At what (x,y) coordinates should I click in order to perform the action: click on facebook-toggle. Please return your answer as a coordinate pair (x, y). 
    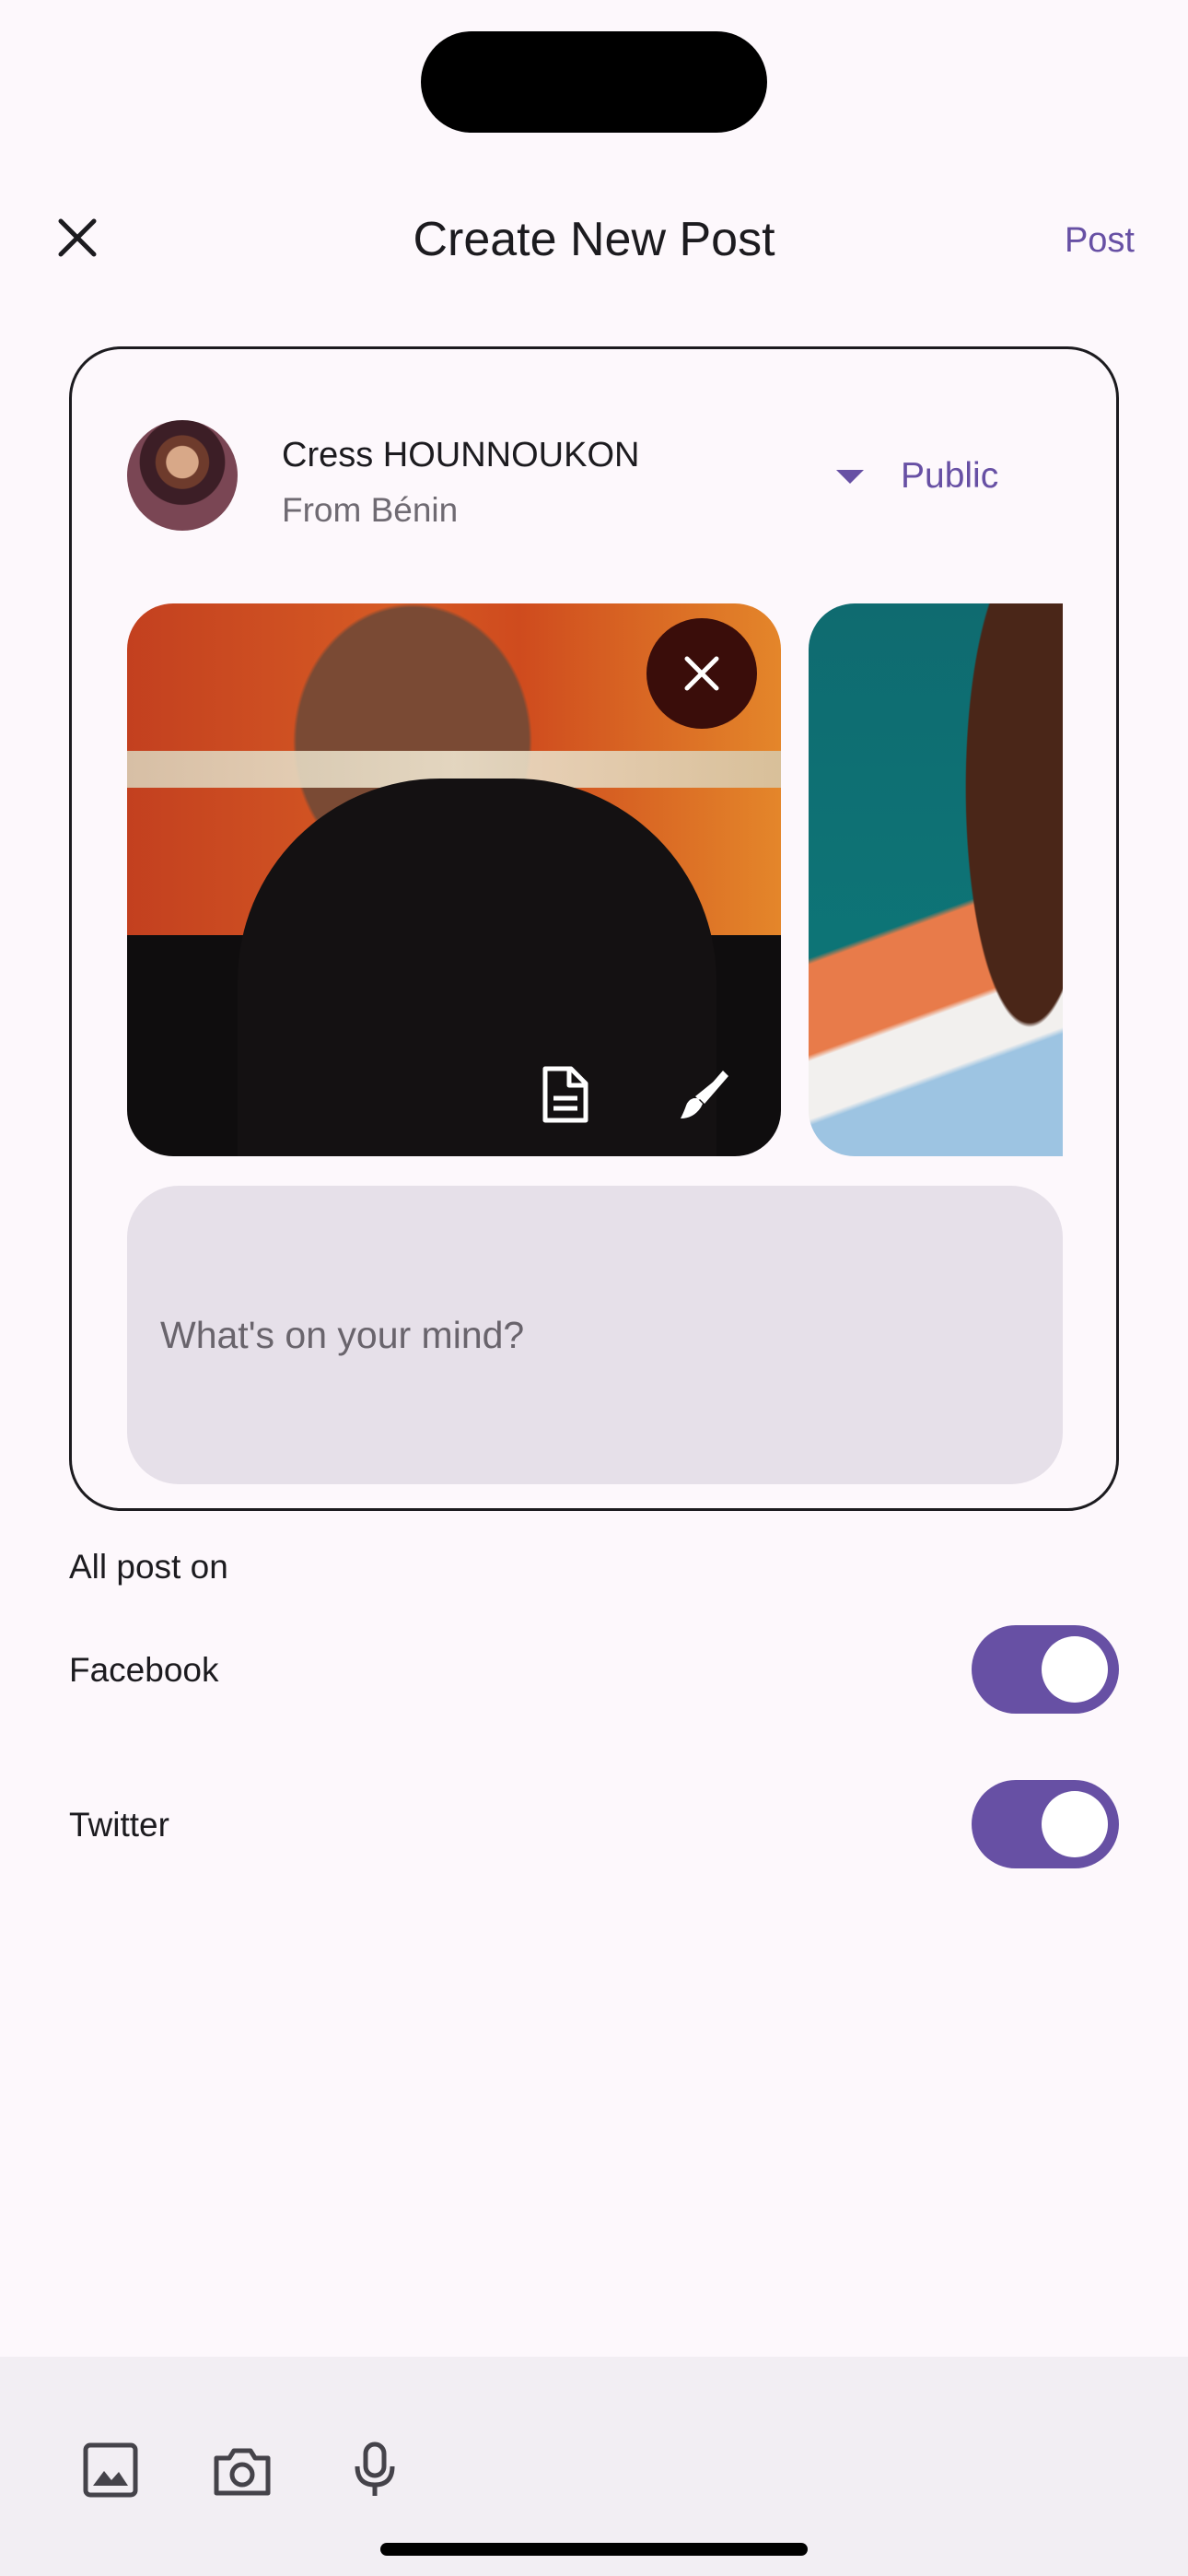
    Looking at the image, I should click on (1045, 1669).